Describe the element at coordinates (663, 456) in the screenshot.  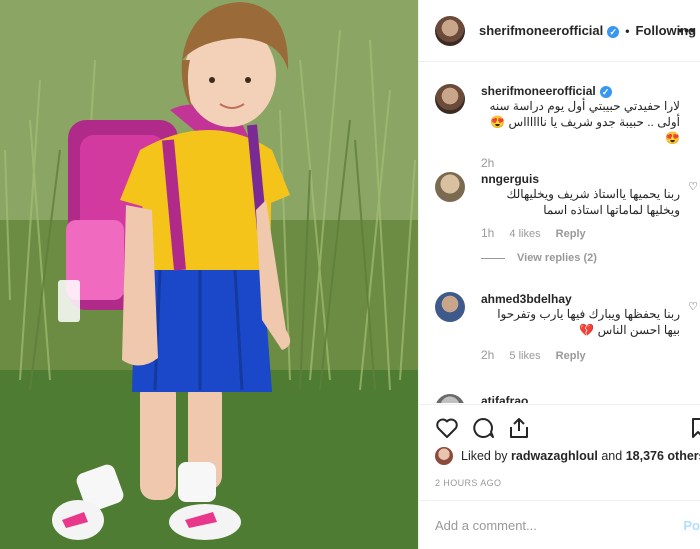
I see `likes-count: 18,376 others` at that location.